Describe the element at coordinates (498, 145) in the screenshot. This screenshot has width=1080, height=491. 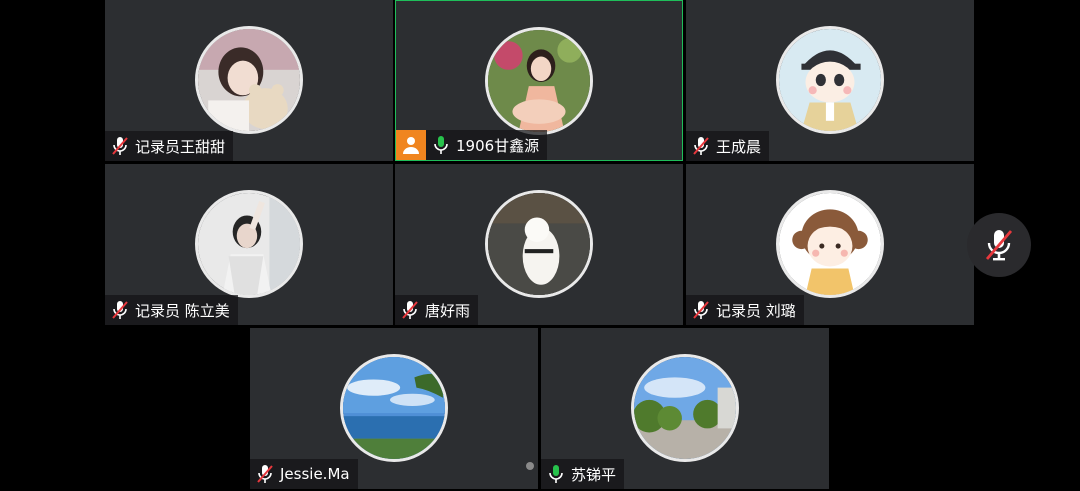
I see `participant-name: 1906甘鑫源` at that location.